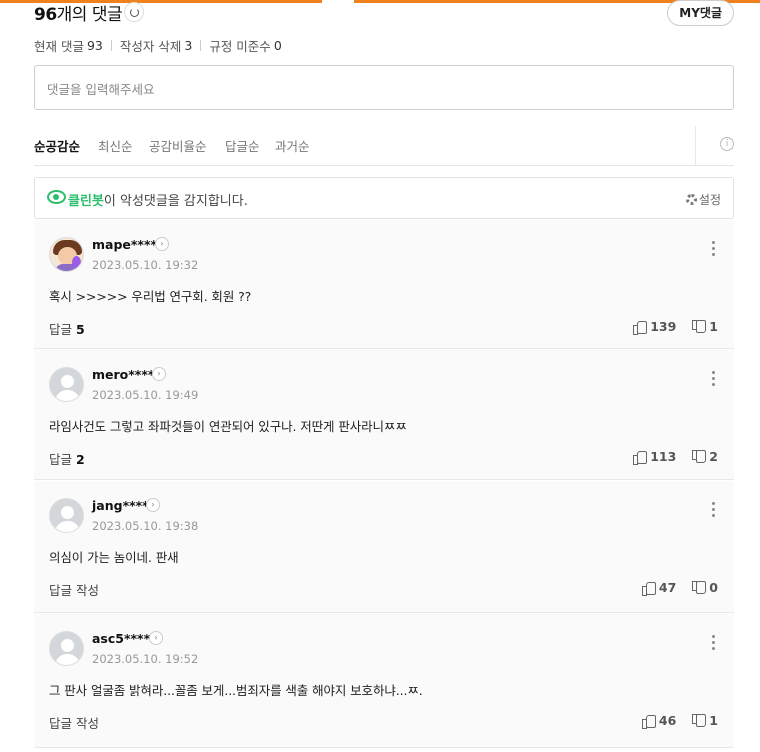 Image resolution: width=760 pixels, height=752 pixels. What do you see at coordinates (78, 15) in the screenshot?
I see `comment-count-title: 96개의 댓글` at bounding box center [78, 15].